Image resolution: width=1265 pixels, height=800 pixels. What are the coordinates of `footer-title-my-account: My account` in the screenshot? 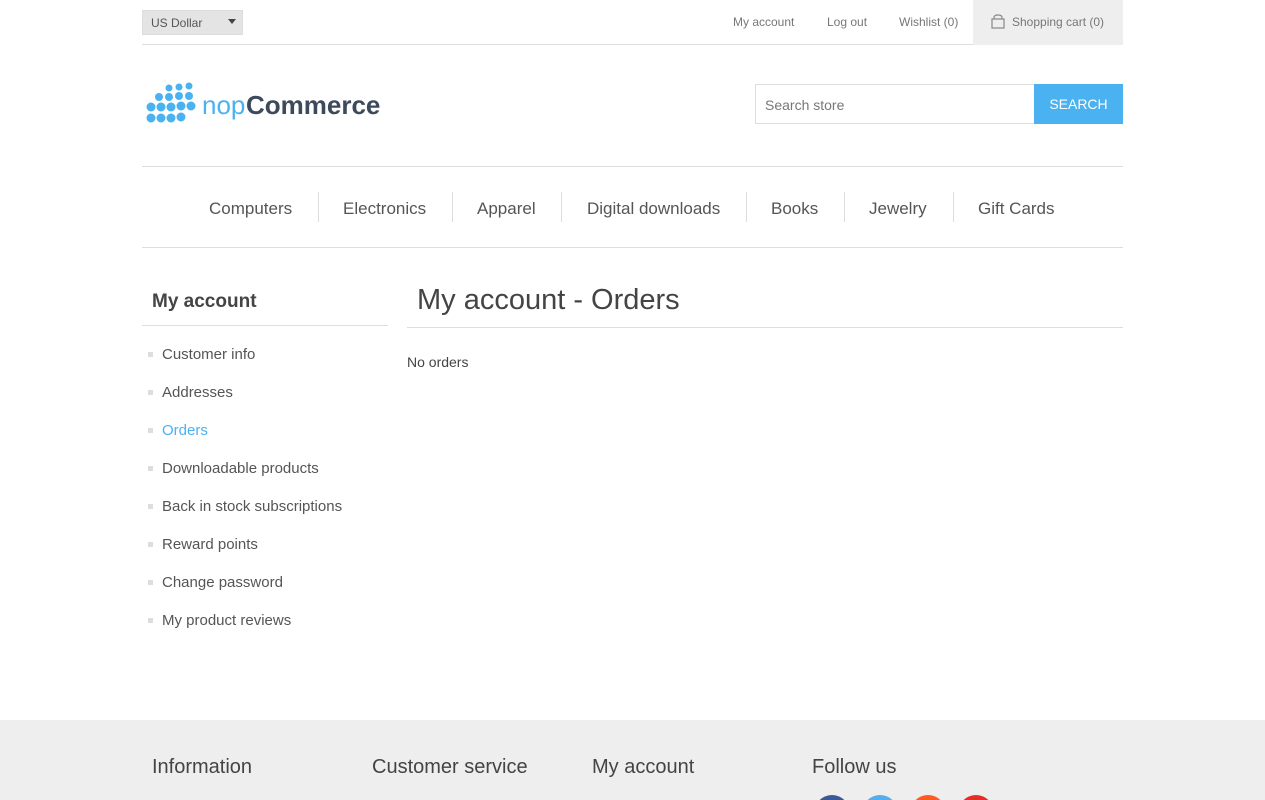 It's located at (643, 767).